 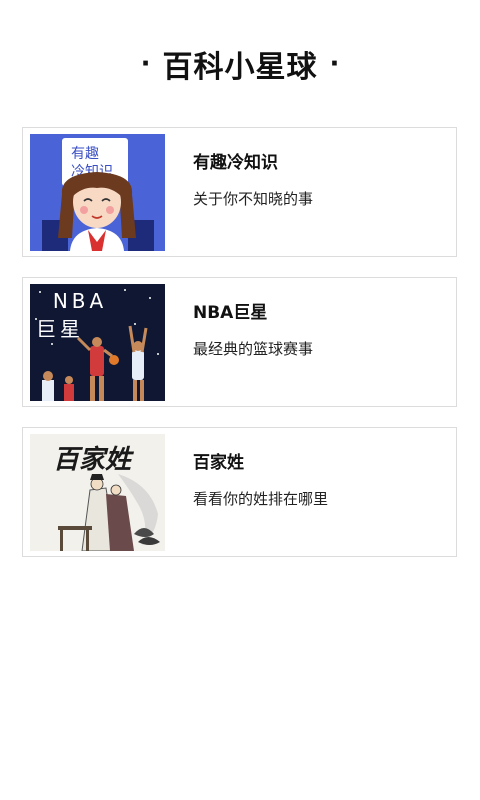 What do you see at coordinates (97, 492) in the screenshot?
I see `surnames-thumbnail: 百家姓` at bounding box center [97, 492].